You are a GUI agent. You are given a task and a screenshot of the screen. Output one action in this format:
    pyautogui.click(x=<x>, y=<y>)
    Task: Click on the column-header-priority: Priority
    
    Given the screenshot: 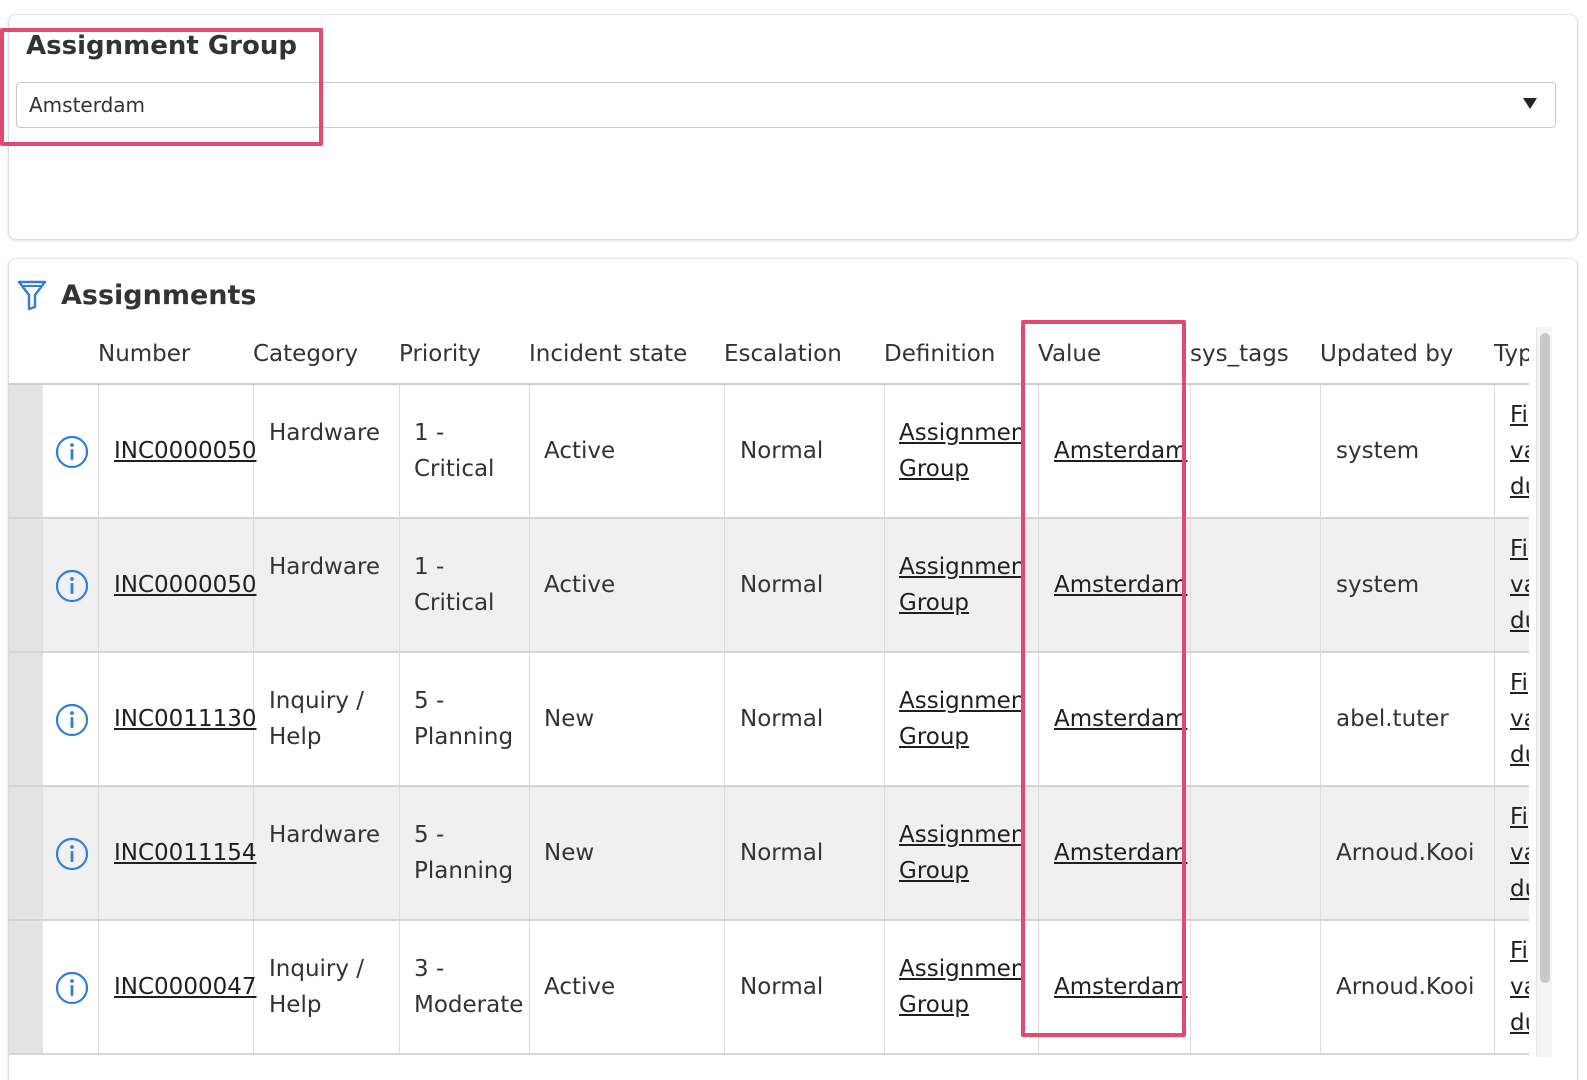 What is the action you would take?
    pyautogui.click(x=440, y=354)
    